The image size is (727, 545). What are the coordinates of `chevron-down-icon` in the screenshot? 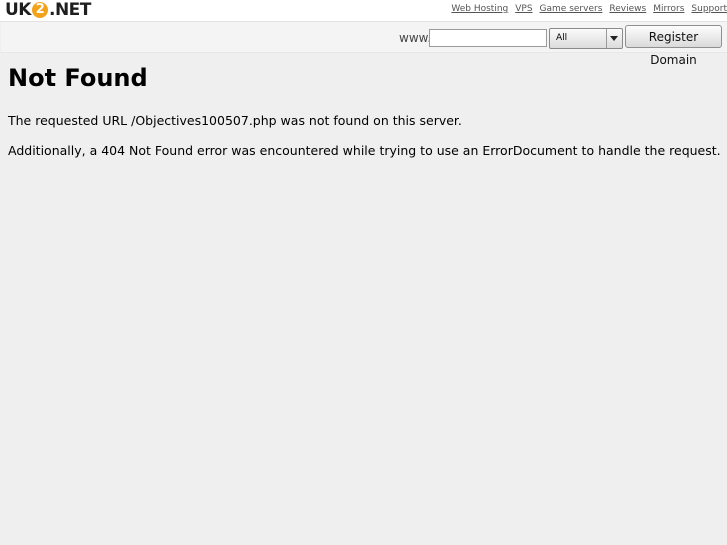 It's located at (614, 38).